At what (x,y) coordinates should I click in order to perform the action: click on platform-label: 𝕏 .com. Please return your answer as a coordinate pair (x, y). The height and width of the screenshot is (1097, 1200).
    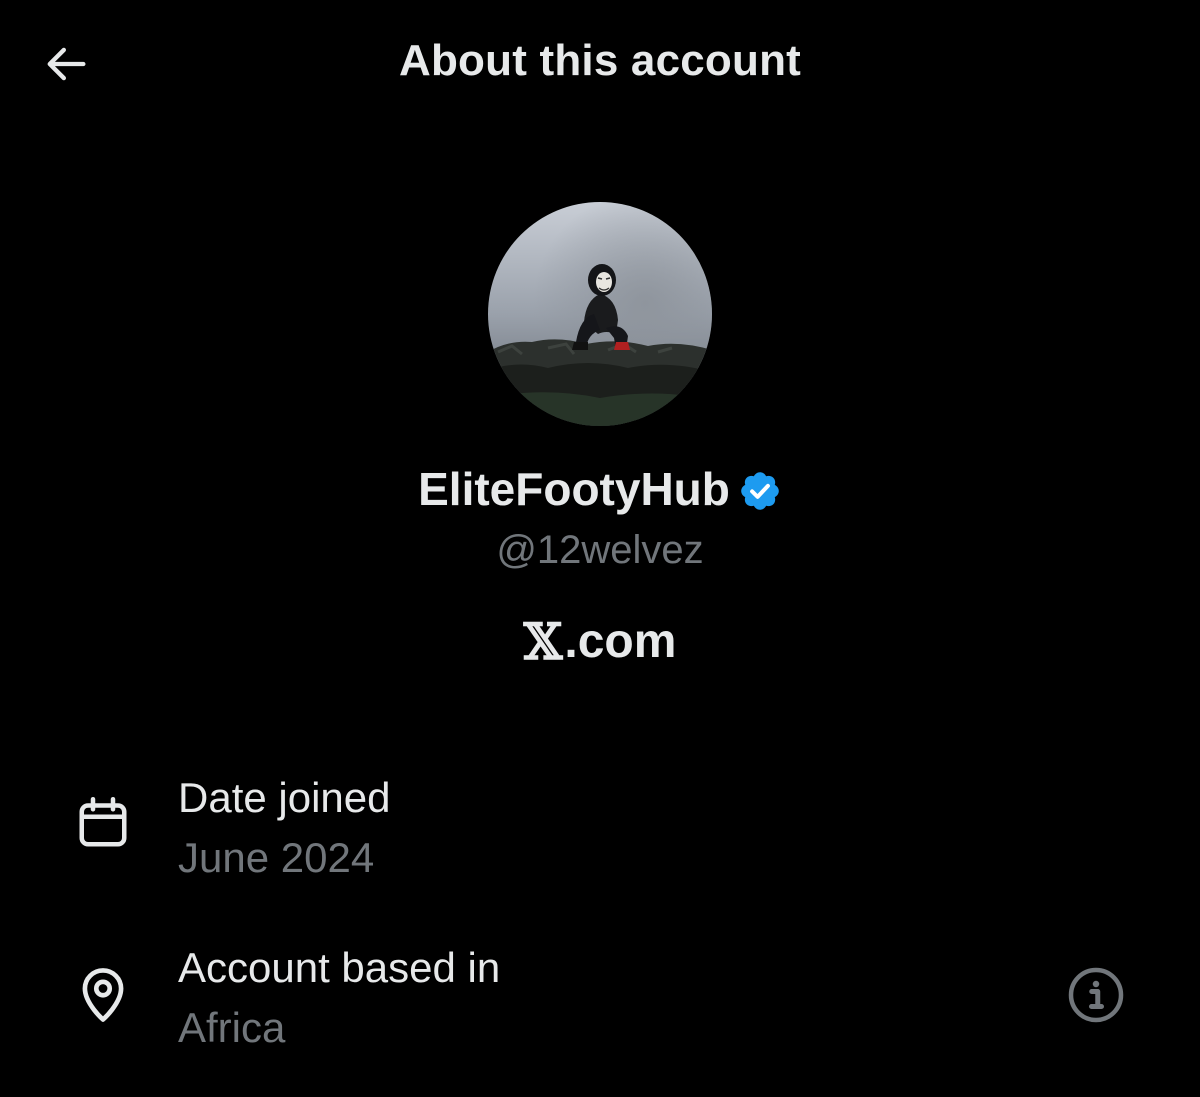
    Looking at the image, I should click on (600, 641).